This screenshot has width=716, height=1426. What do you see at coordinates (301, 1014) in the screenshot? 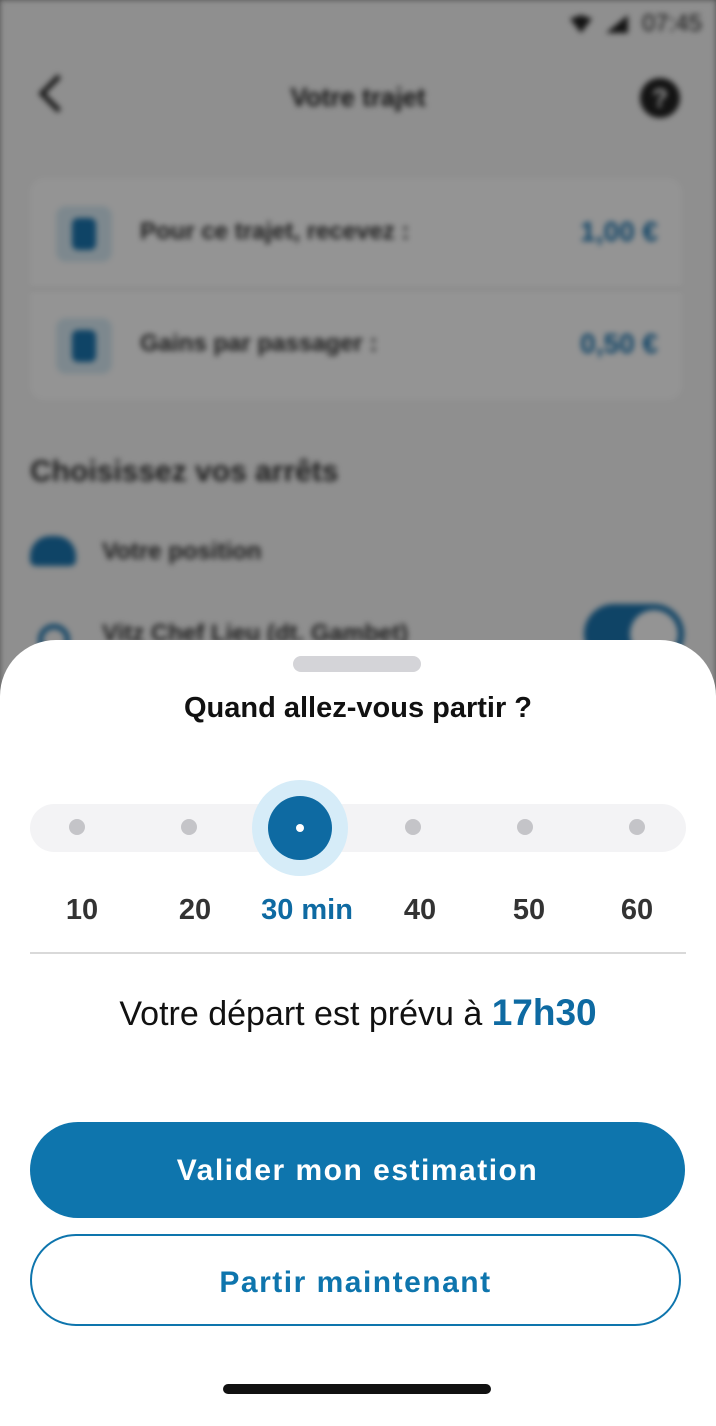
I see `departure-text: Votre départ est prévu à` at bounding box center [301, 1014].